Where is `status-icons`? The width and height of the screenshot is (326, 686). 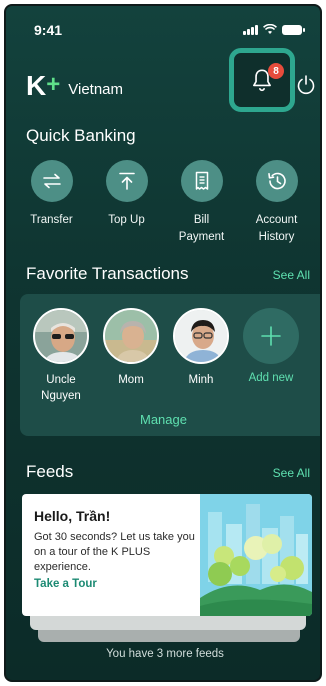 status-icons is located at coordinates (274, 29).